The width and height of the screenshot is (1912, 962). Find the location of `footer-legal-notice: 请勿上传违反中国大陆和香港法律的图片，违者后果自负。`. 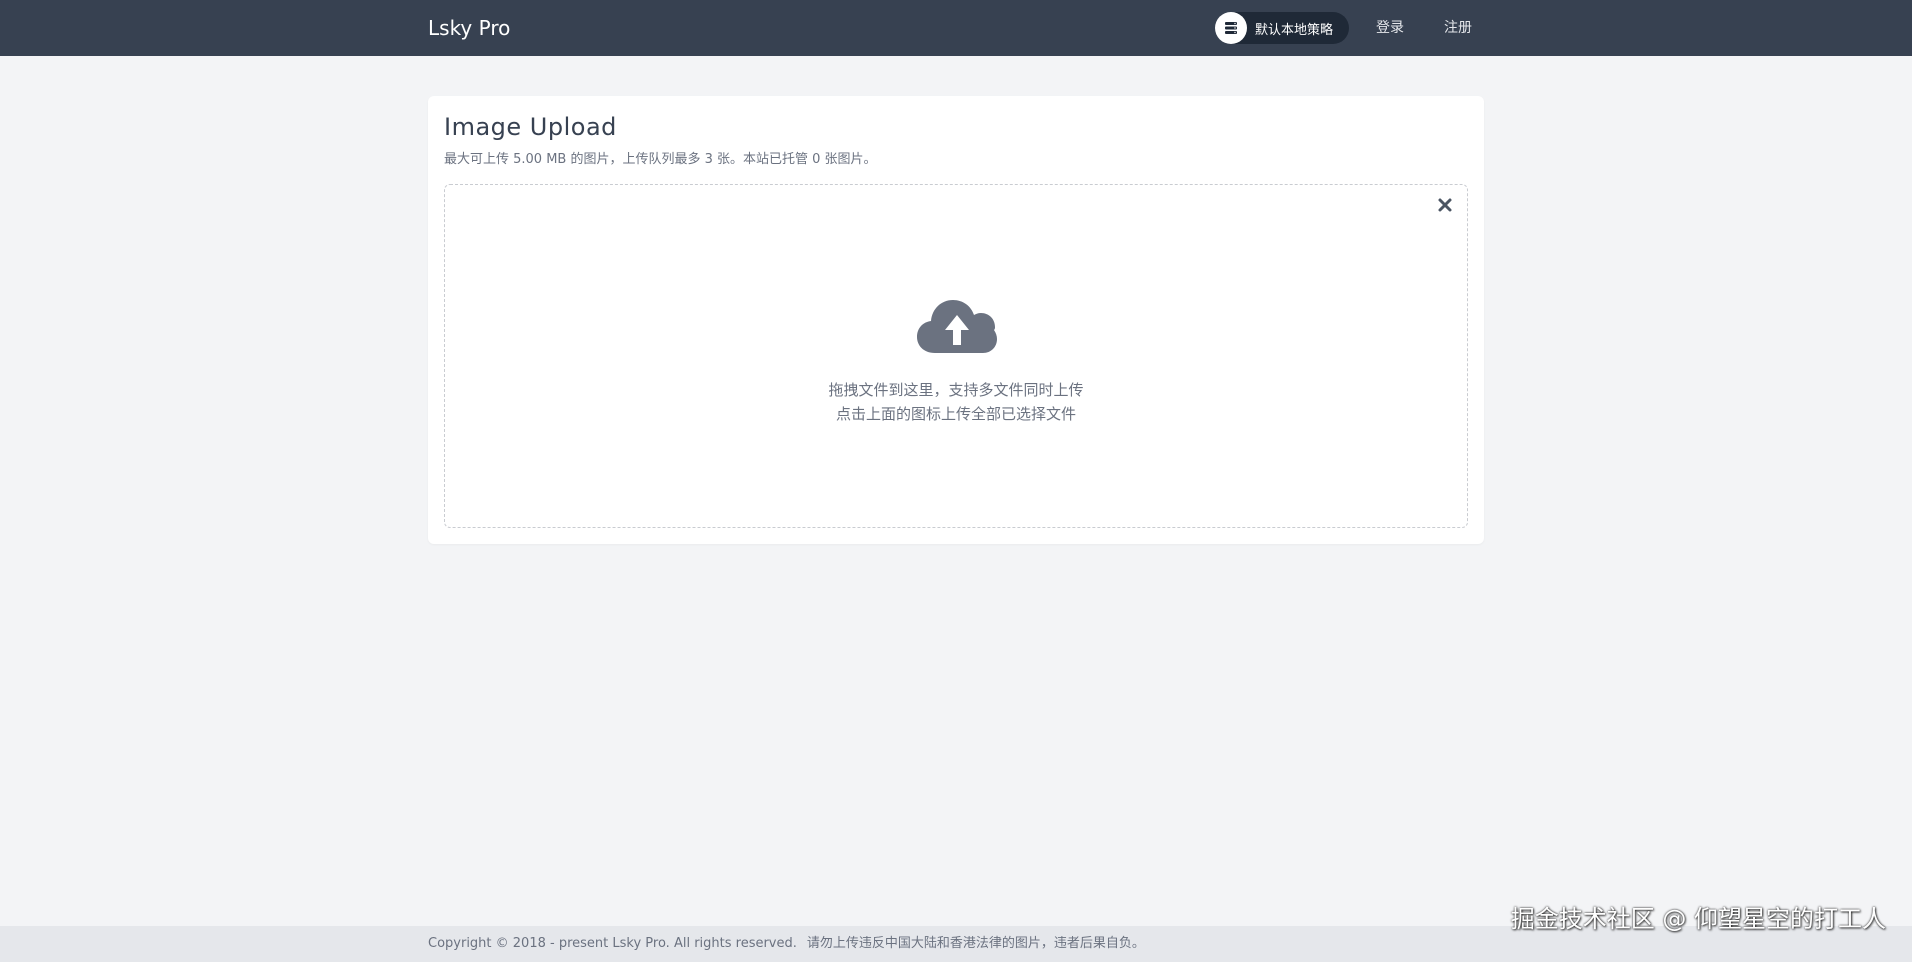

footer-legal-notice: 请勿上传违反中国大陆和香港法律的图片，违者后果自负。 is located at coordinates (975, 943).